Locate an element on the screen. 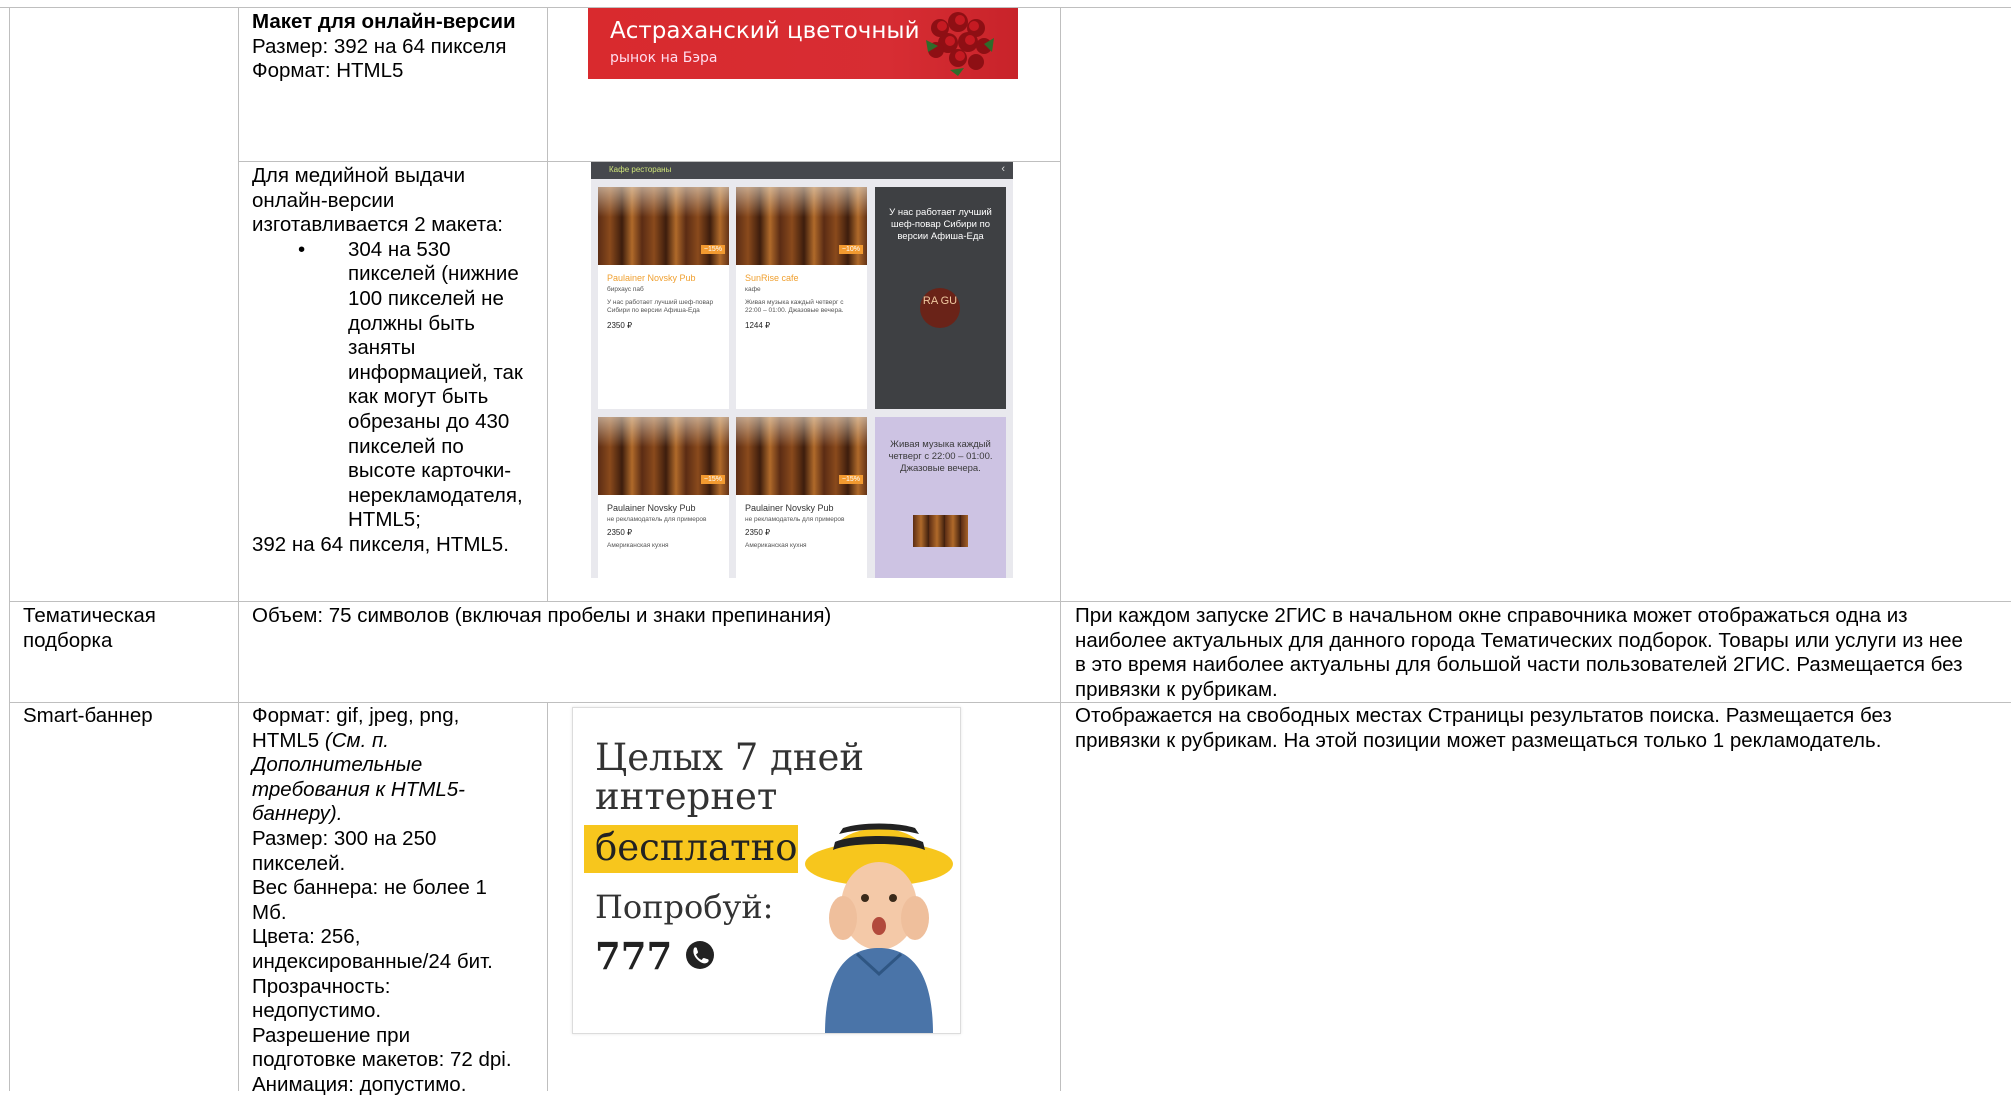 The height and width of the screenshot is (1098, 2011). beeline-line3: бесплатно is located at coordinates (696, 847).